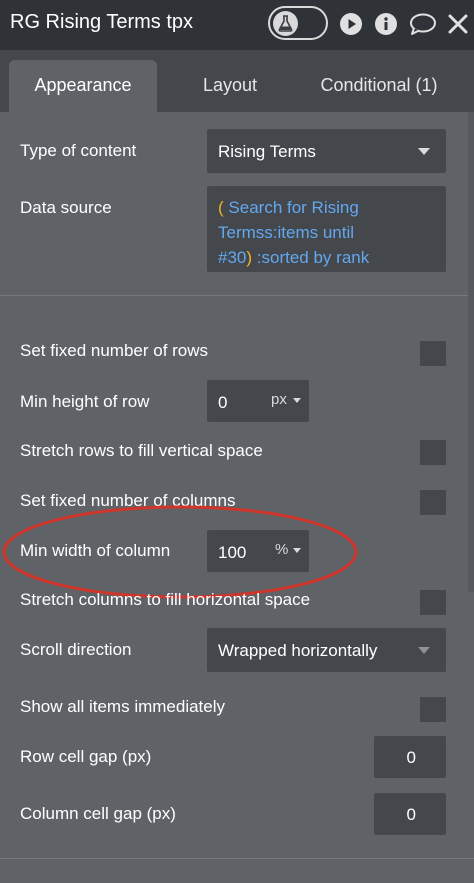  What do you see at coordinates (98, 813) in the screenshot?
I see `col-gap-label: Column cell gap (px)` at bounding box center [98, 813].